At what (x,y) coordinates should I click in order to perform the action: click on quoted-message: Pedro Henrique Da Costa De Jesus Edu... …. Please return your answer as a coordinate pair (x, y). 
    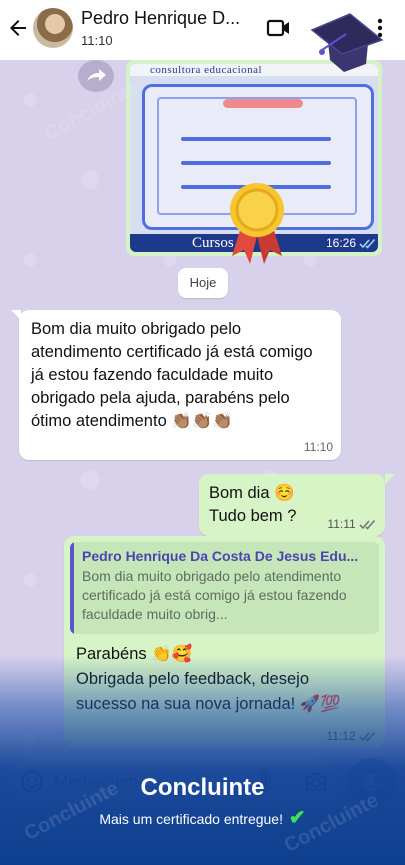
    Looking at the image, I should click on (224, 588).